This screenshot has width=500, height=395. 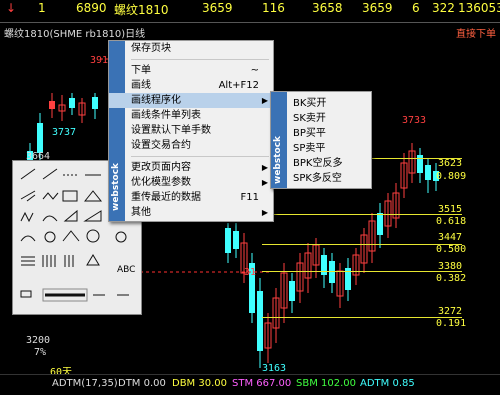 What do you see at coordinates (75, 34) in the screenshot?
I see `chart-title: 螺纹1810(SHME rb1810)日线` at bounding box center [75, 34].